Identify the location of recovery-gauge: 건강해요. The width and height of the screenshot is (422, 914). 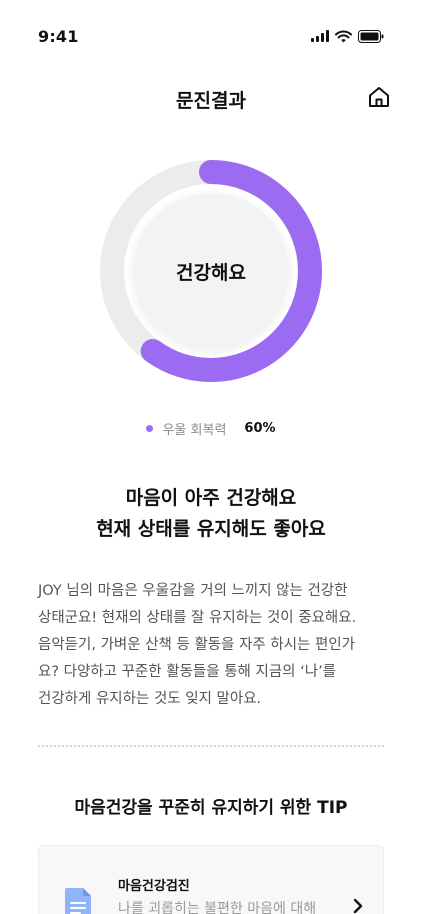
(211, 271).